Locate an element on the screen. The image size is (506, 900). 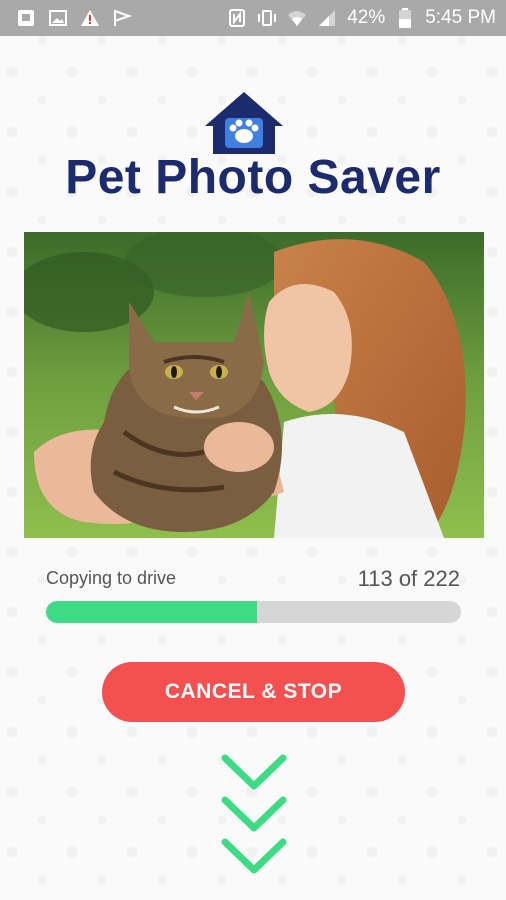
alert-icon is located at coordinates (90, 18).